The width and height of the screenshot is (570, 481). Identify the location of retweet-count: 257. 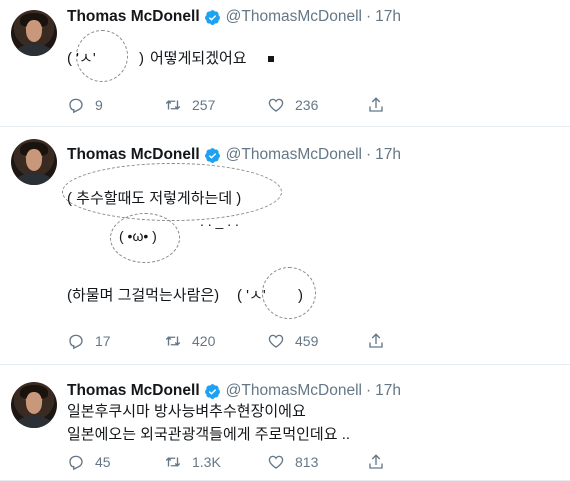
(204, 105).